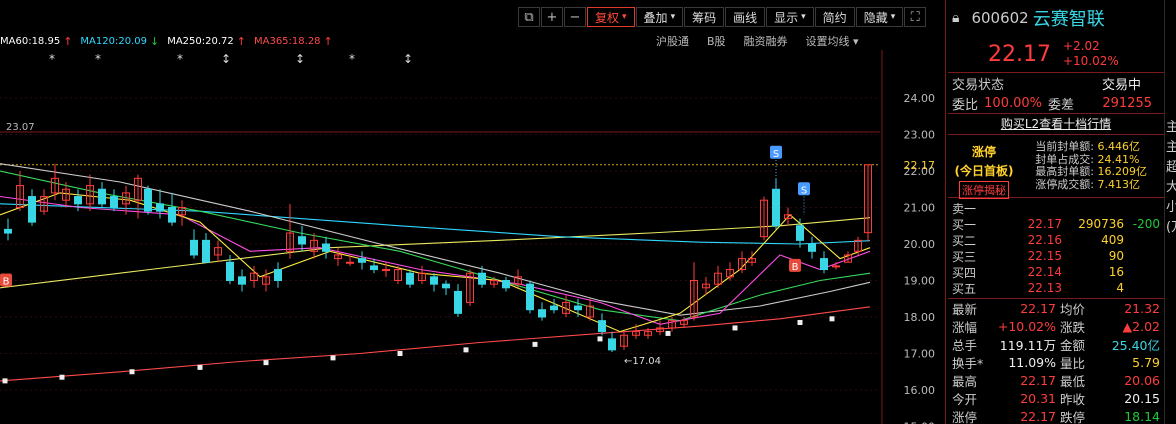 This screenshot has height=424, width=1176. I want to click on order-book-row: 买四 22.14 16, so click(1056, 272).